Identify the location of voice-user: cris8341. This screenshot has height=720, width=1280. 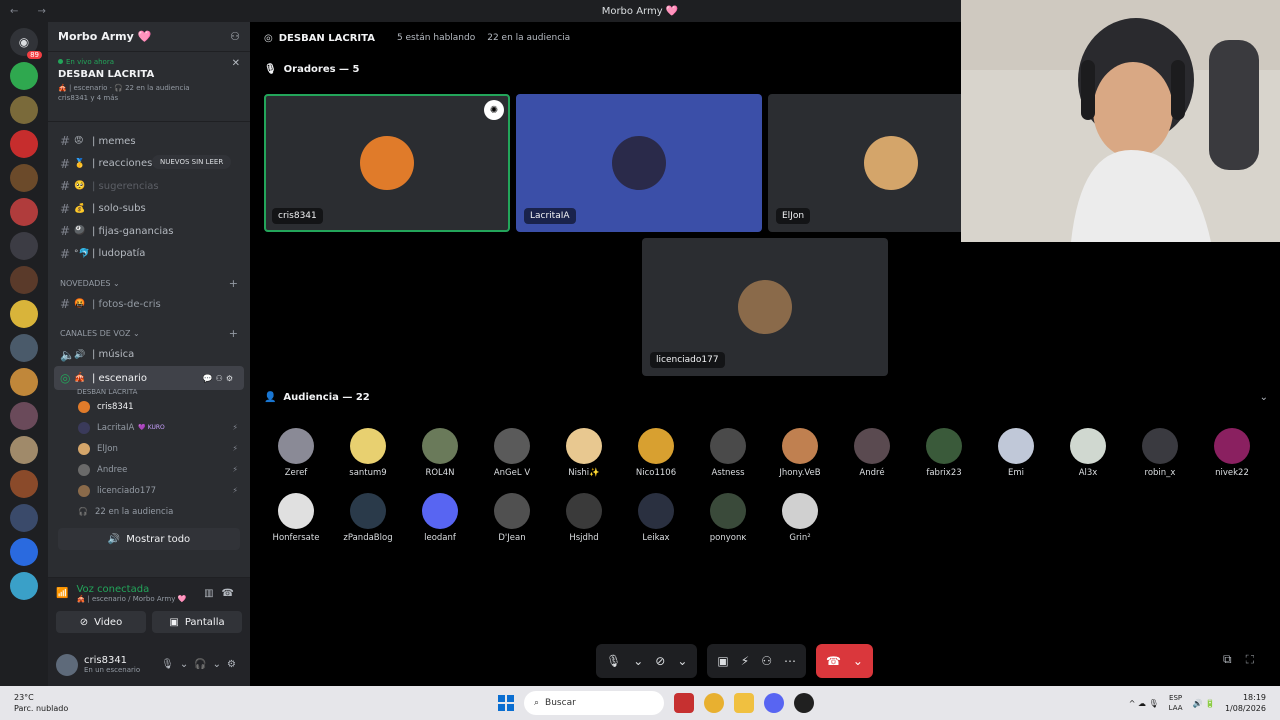
(149, 406).